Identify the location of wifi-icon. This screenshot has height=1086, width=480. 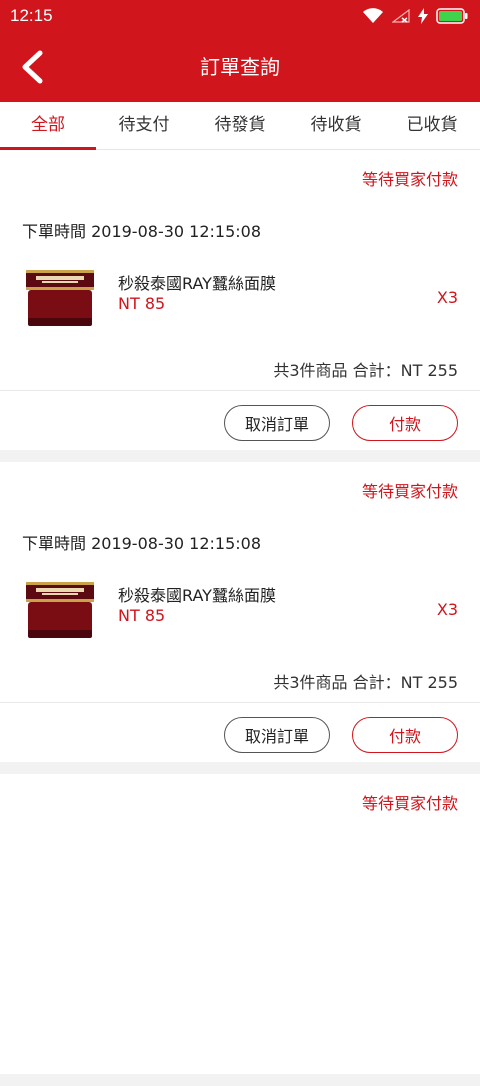
(373, 15).